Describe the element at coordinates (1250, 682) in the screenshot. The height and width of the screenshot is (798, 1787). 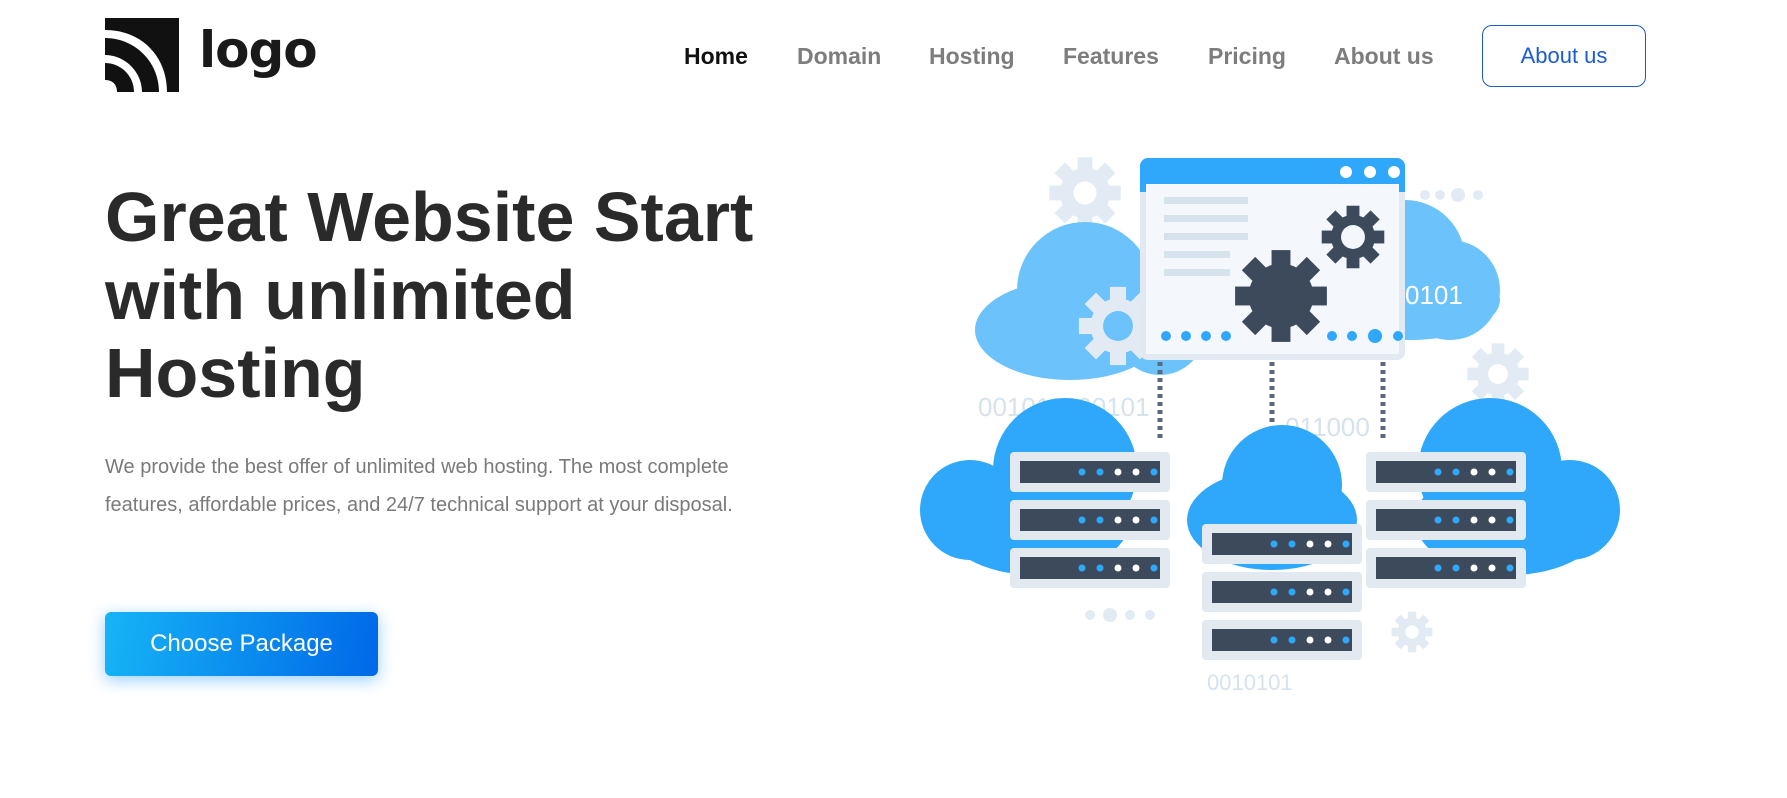
I see `binary-text: 0010101` at that location.